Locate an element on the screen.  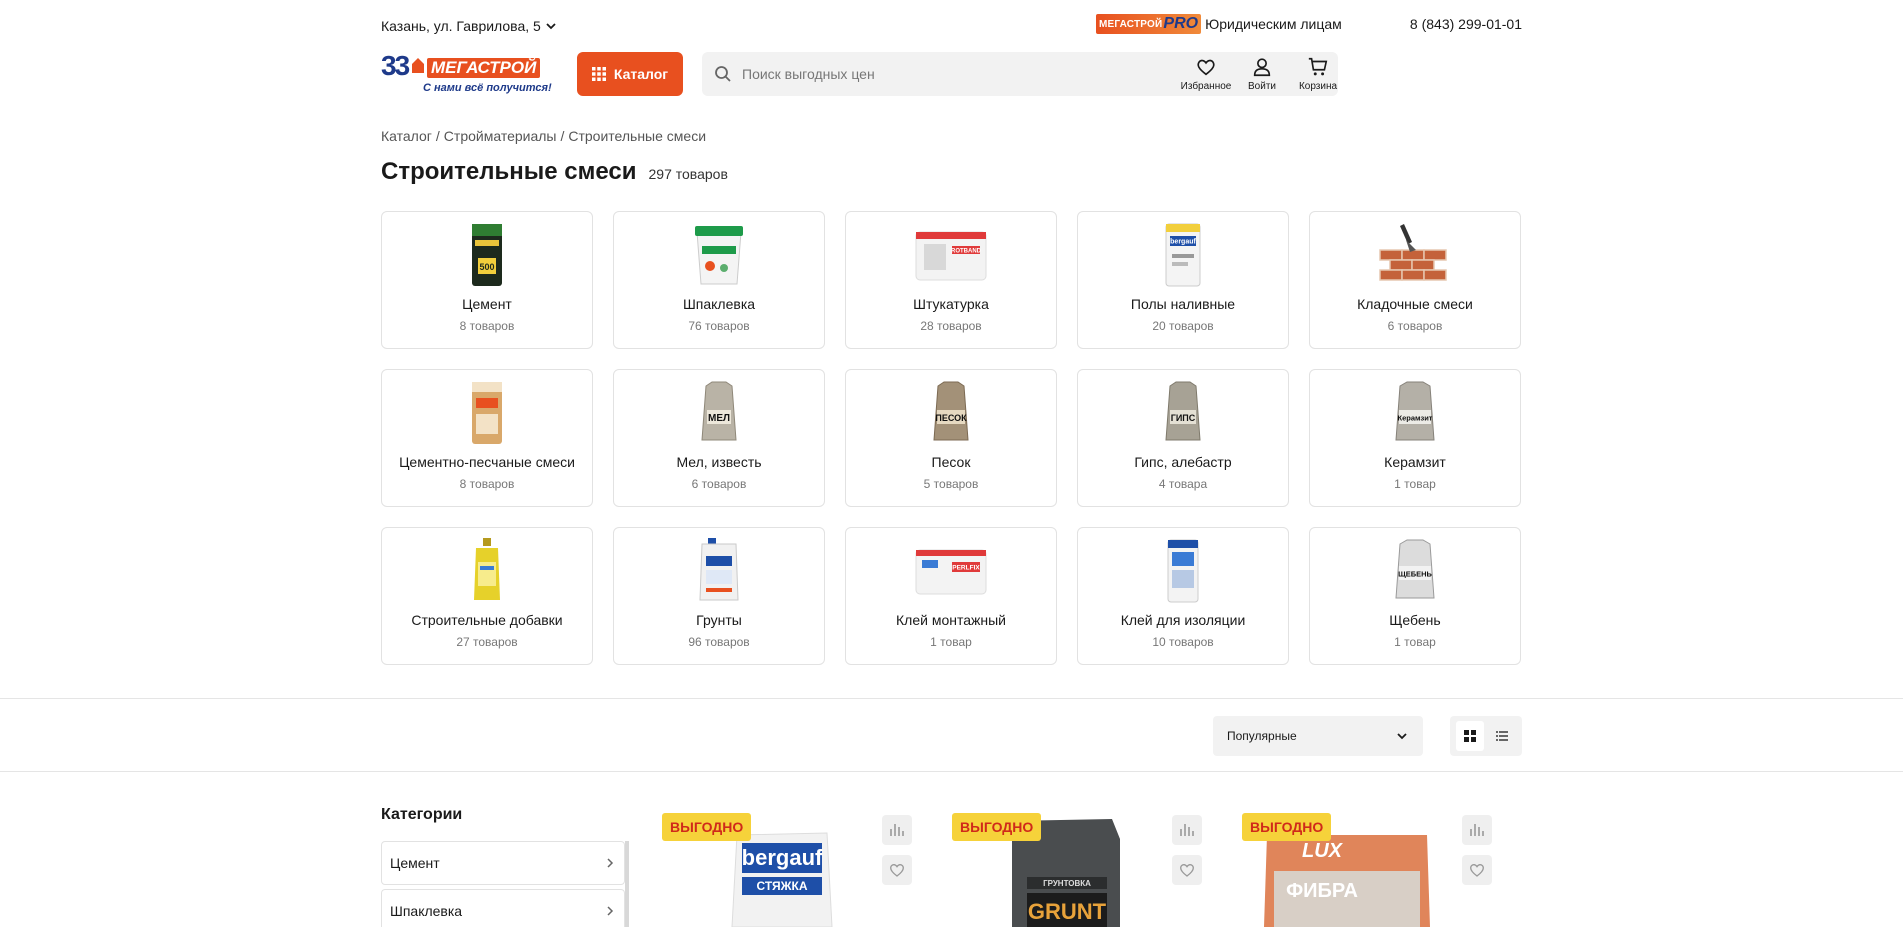
cement-bag-icon: 500 is located at coordinates (487, 254).